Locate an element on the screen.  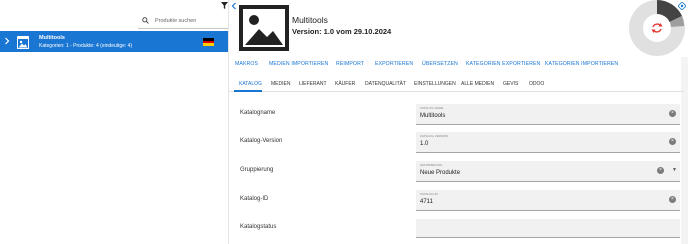
chevron-left-icon is located at coordinates (234, 6).